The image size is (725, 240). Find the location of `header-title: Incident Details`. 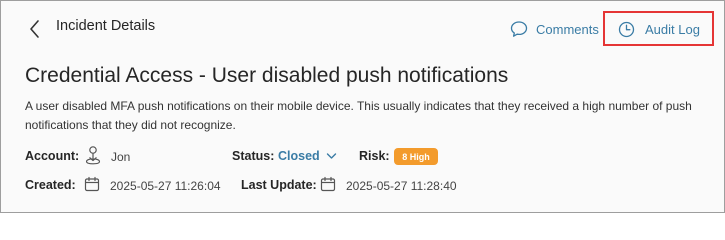

header-title: Incident Details is located at coordinates (106, 26).